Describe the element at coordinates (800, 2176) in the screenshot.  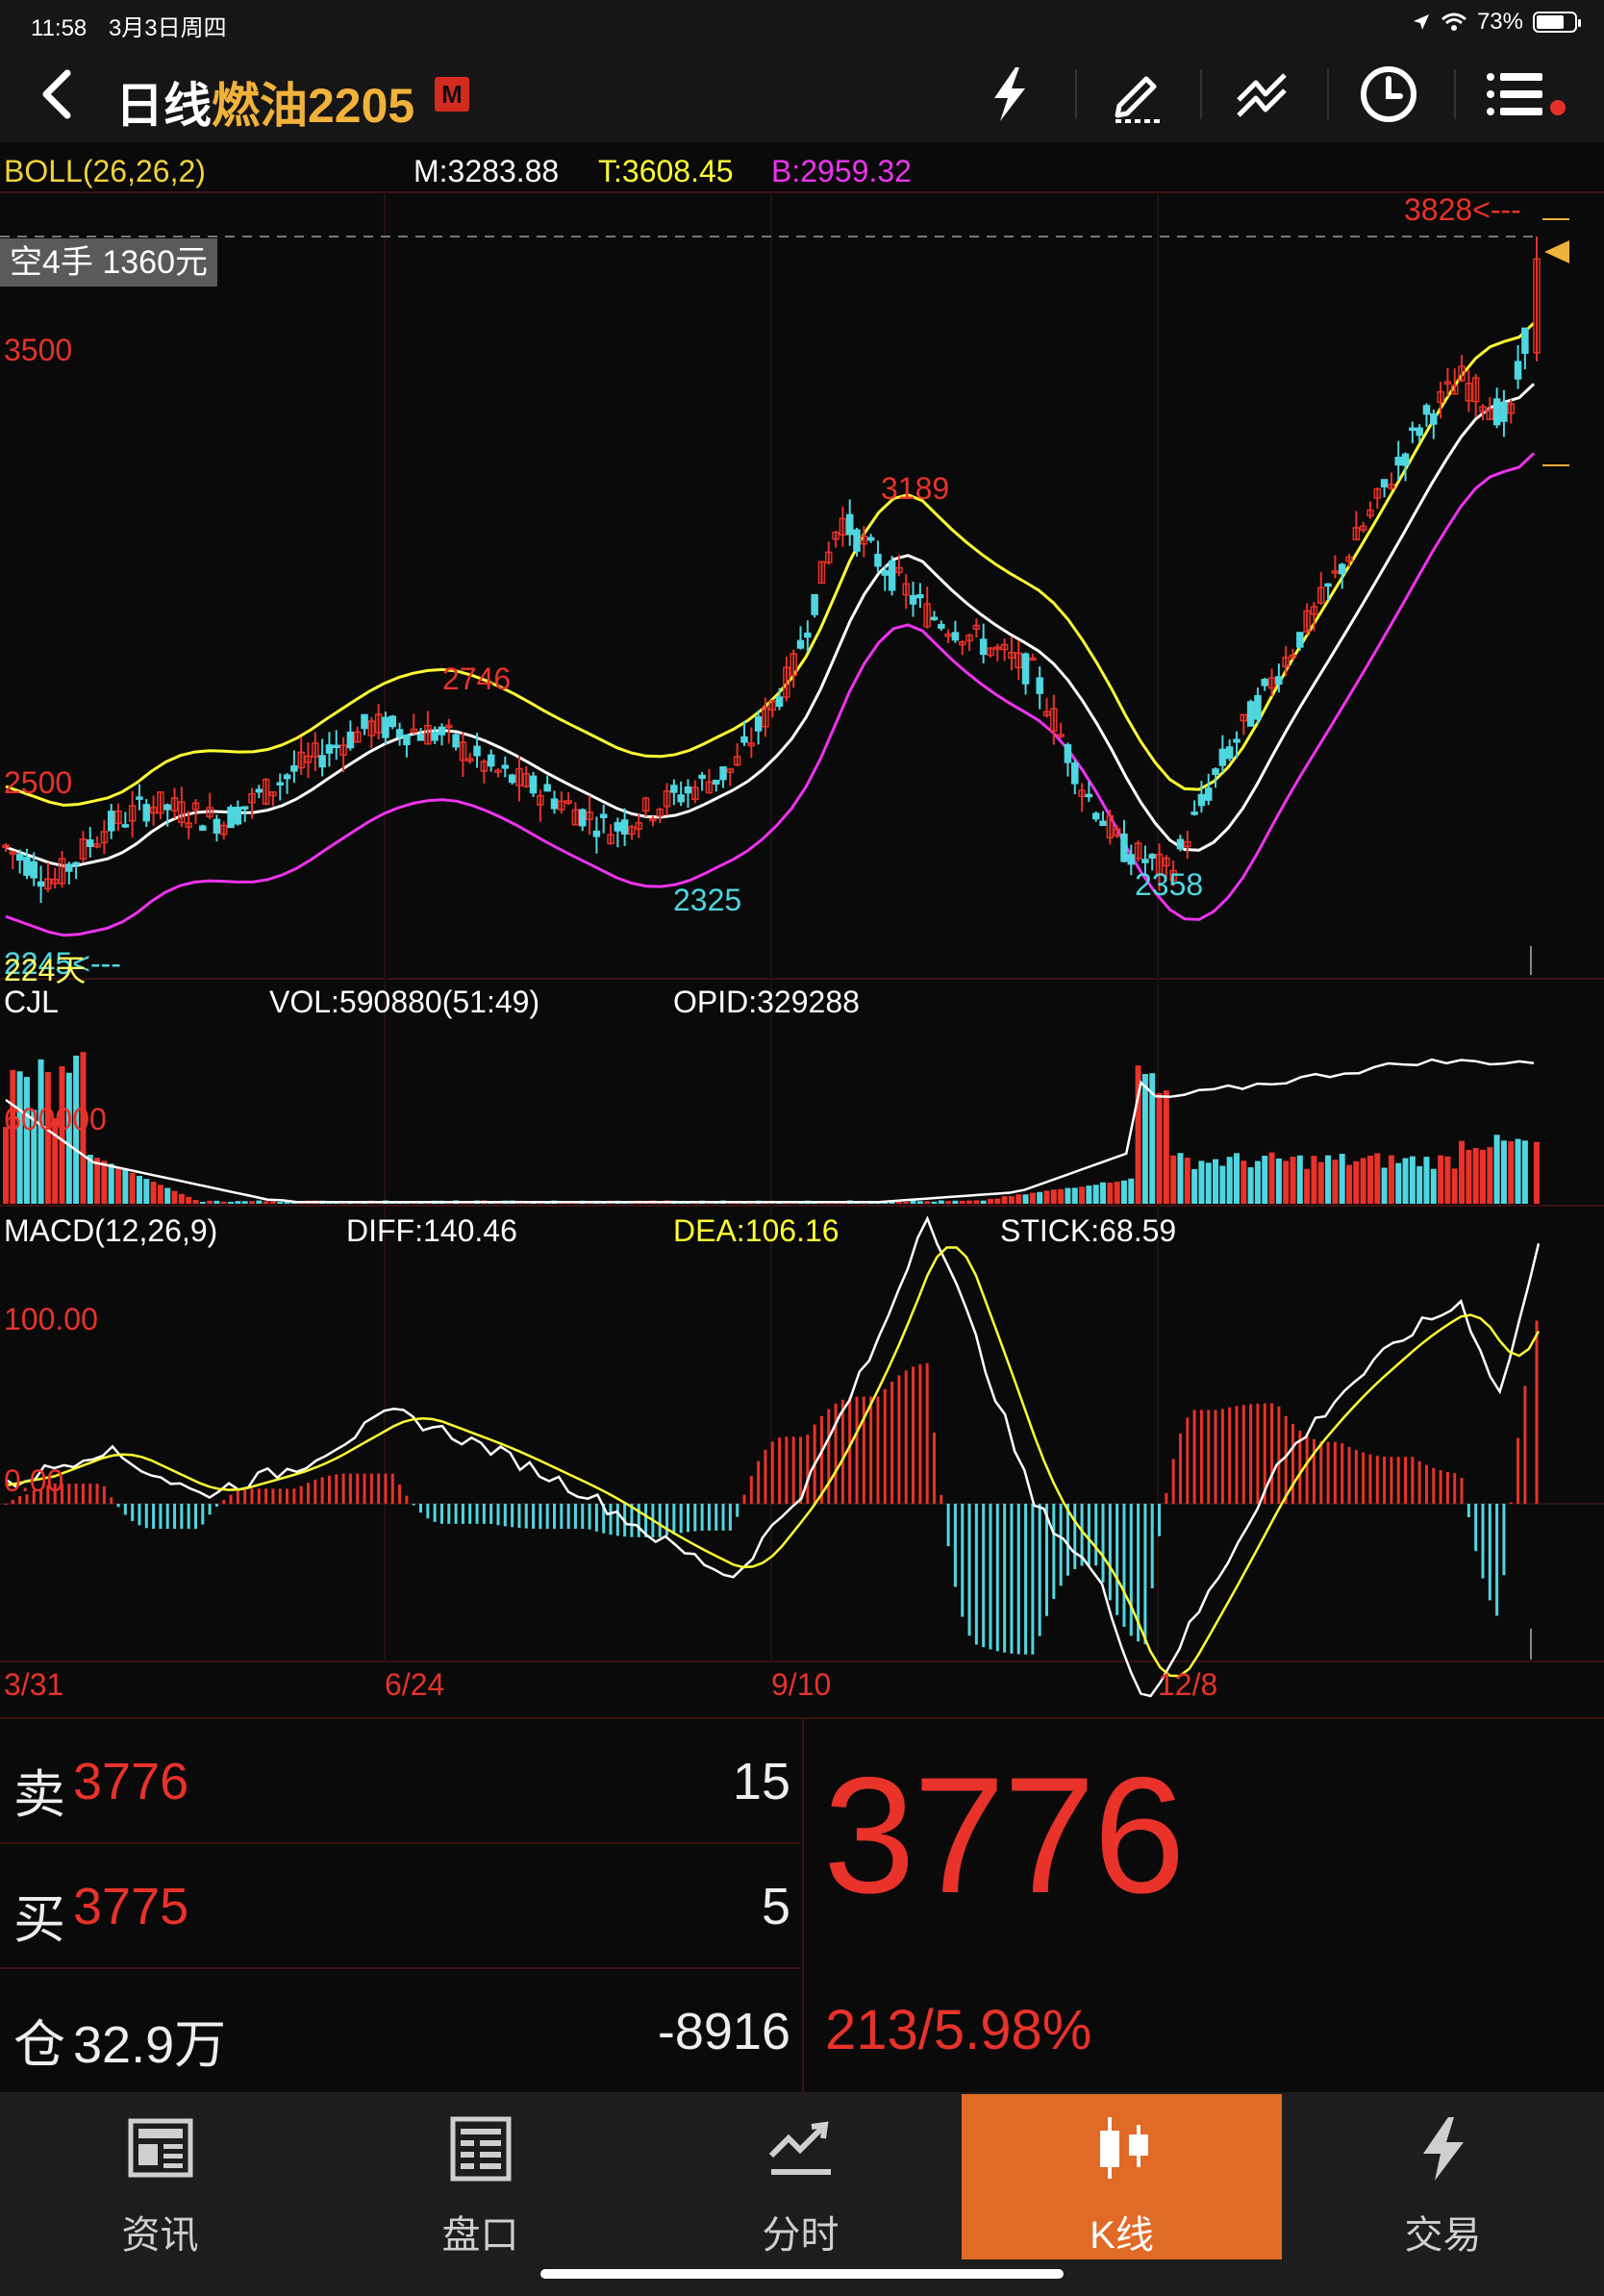
I see `tab-intraday: 分时` at that location.